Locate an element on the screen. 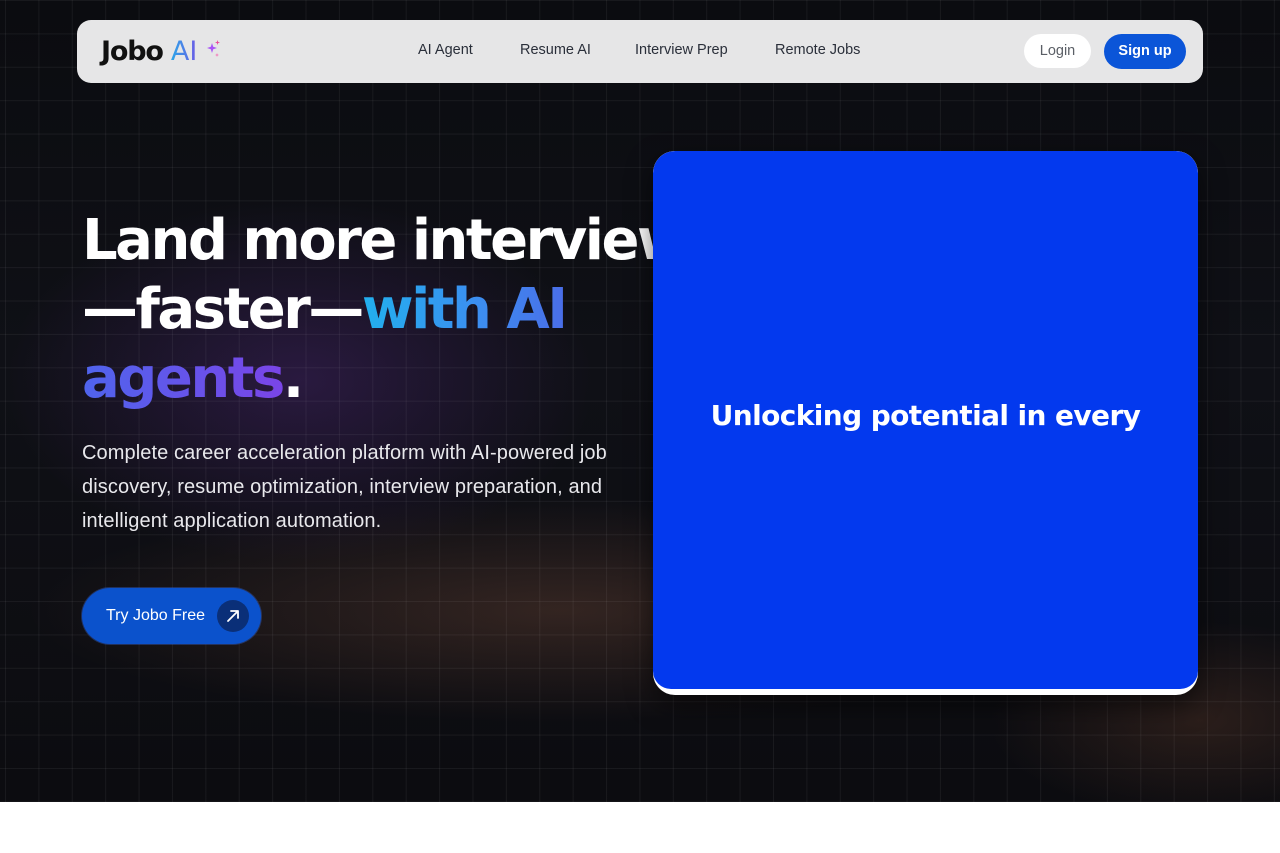 The image size is (1280, 853). brand-suffix: AI is located at coordinates (184, 51).